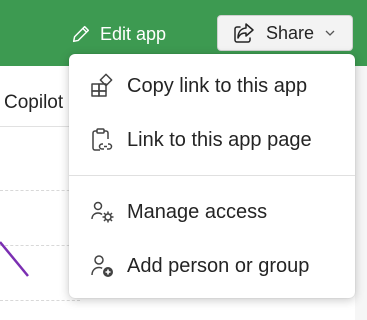  I want to click on add-person-icon, so click(102, 266).